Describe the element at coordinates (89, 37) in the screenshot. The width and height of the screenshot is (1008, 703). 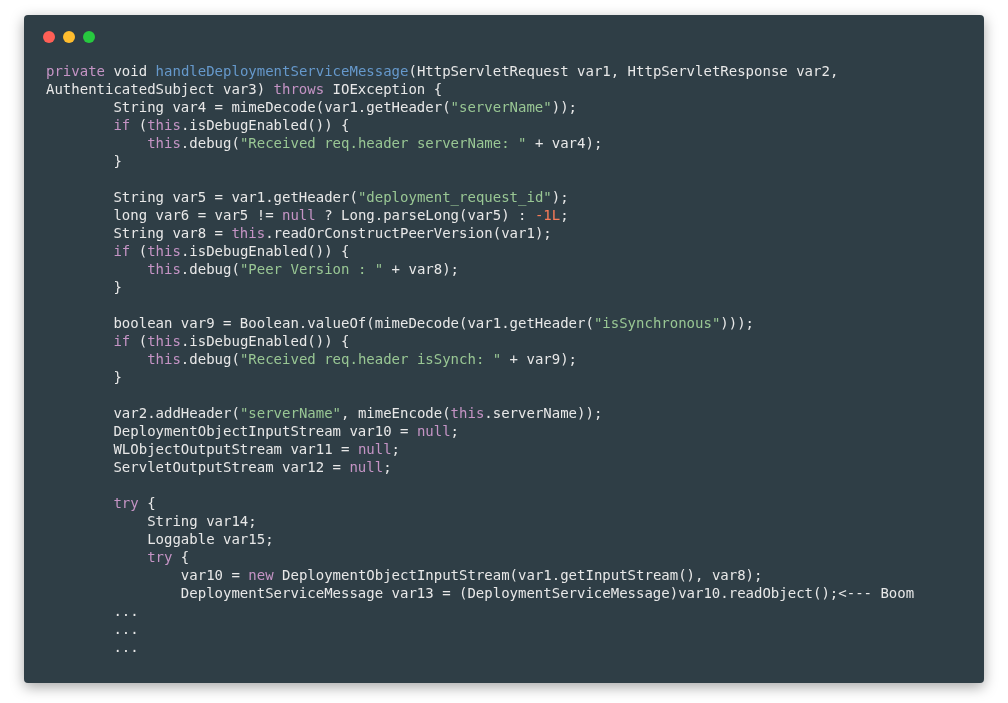
I see `window-zoom-button` at that location.